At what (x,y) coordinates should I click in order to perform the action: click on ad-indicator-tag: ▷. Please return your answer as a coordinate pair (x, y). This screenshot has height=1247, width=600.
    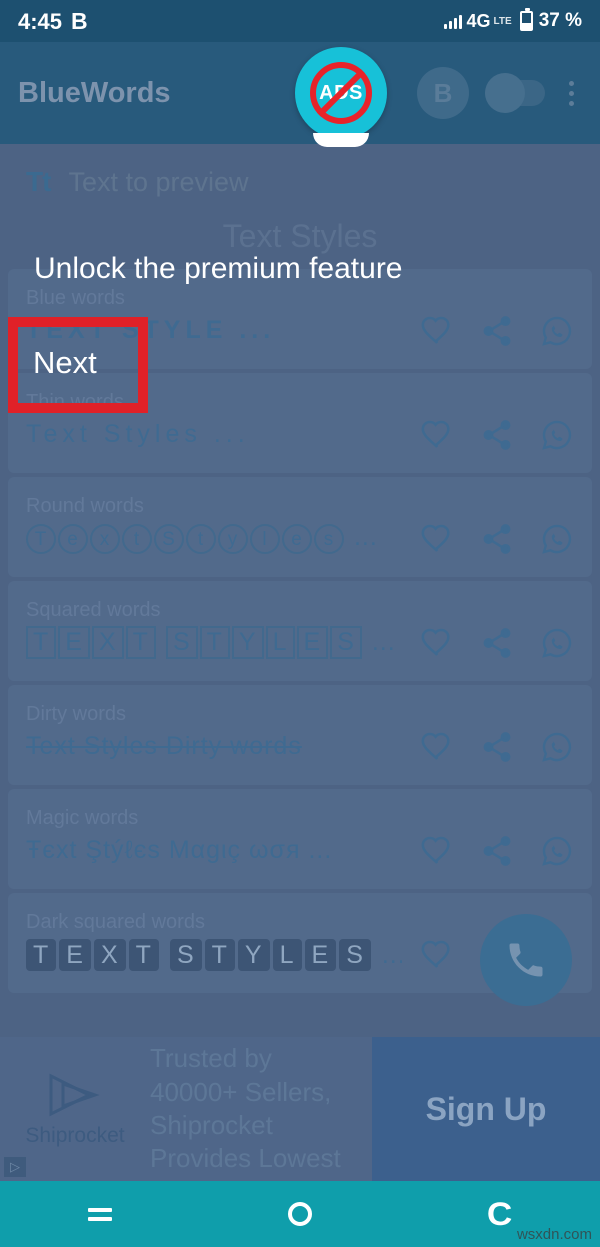
    Looking at the image, I should click on (15, 1167).